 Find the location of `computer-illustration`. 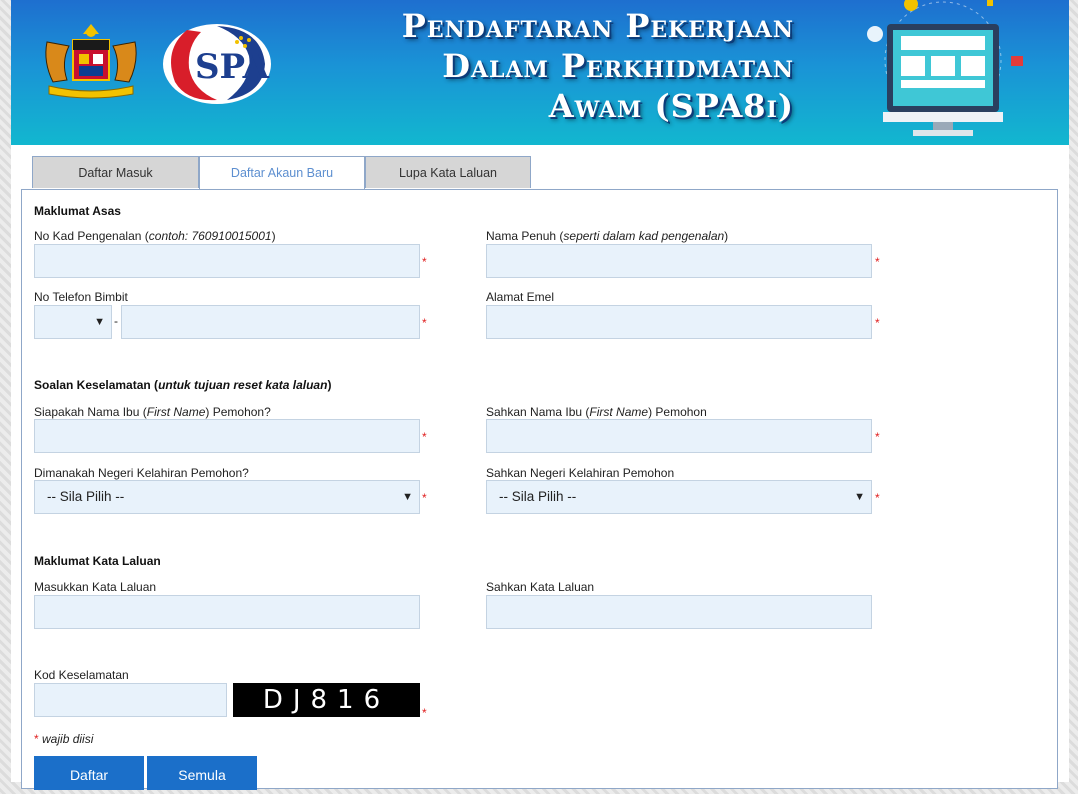

computer-illustration is located at coordinates (945, 68).